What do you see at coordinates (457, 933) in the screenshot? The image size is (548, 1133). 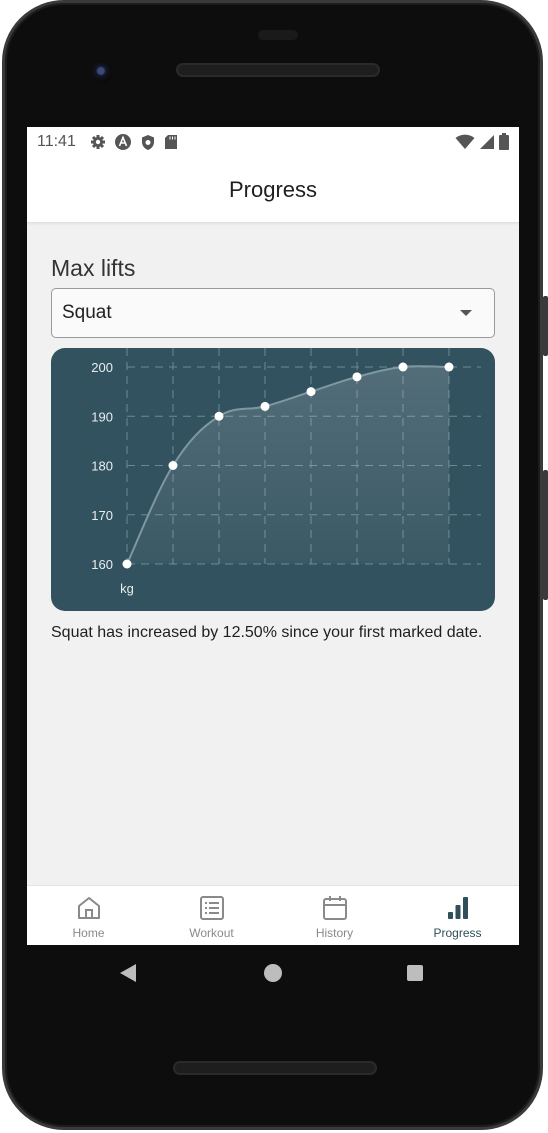 I see `nav-label-progress: Progress` at bounding box center [457, 933].